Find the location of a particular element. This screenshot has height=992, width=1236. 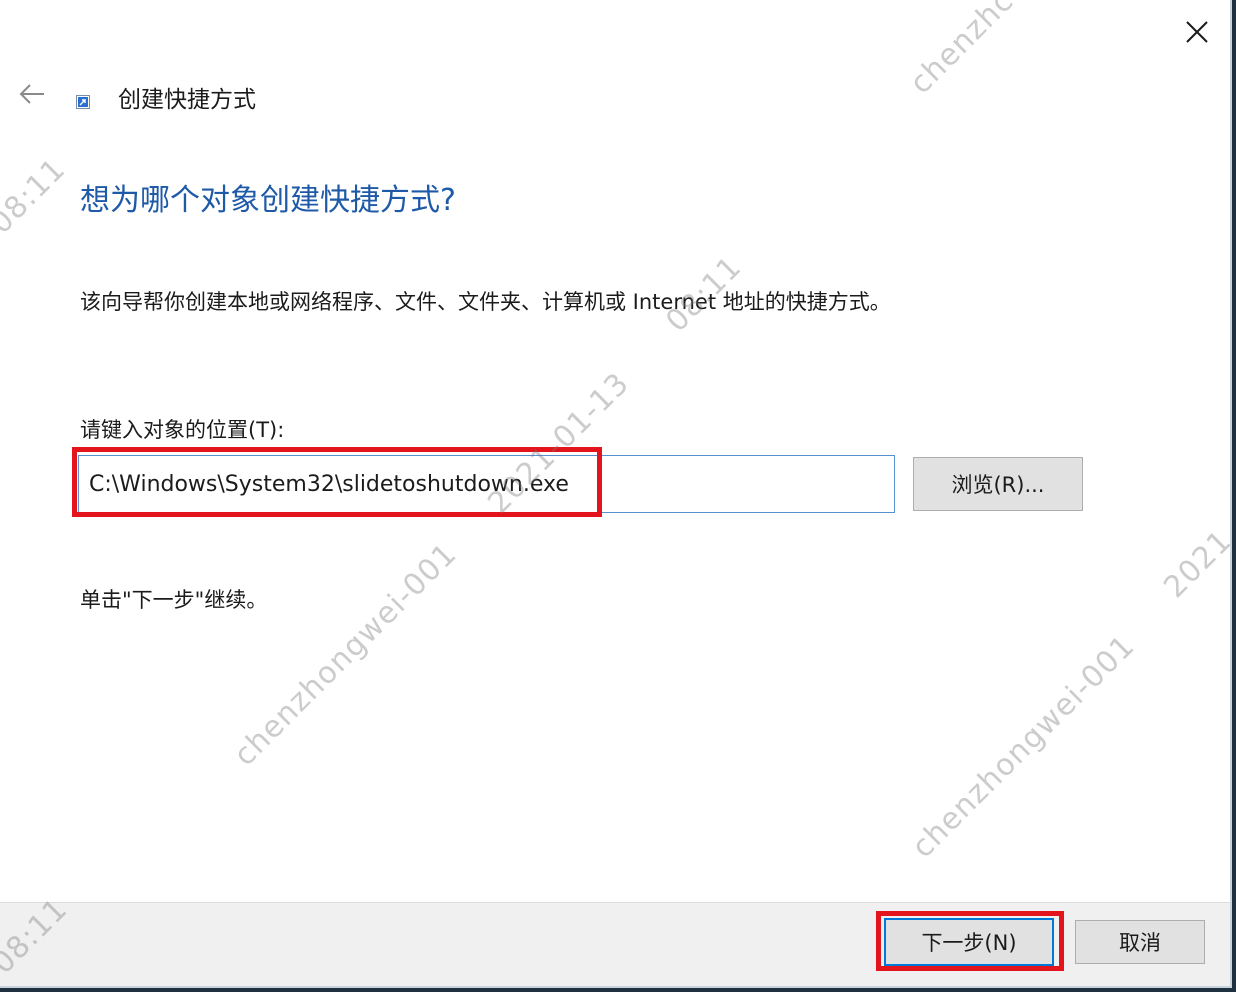

close-icon is located at coordinates (1197, 32).